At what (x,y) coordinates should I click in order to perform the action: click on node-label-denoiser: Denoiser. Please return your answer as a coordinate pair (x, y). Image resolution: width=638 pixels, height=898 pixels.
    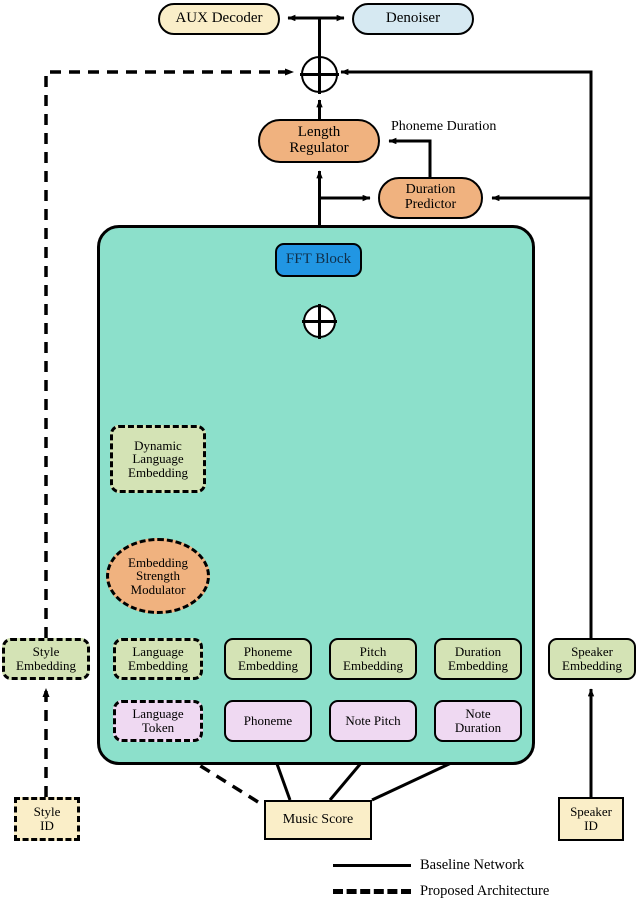
    Looking at the image, I should click on (413, 18).